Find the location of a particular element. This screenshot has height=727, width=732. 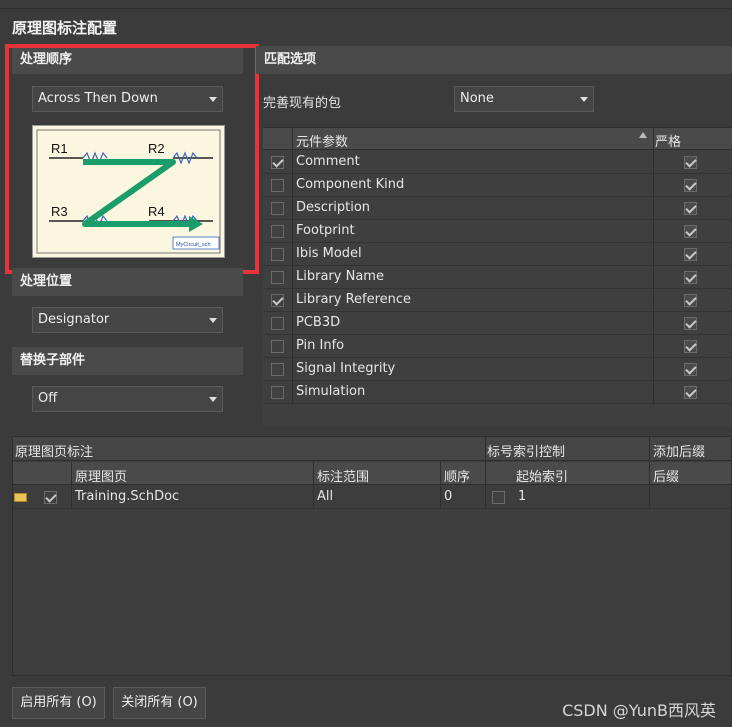

param-row: Comment is located at coordinates (497, 162).